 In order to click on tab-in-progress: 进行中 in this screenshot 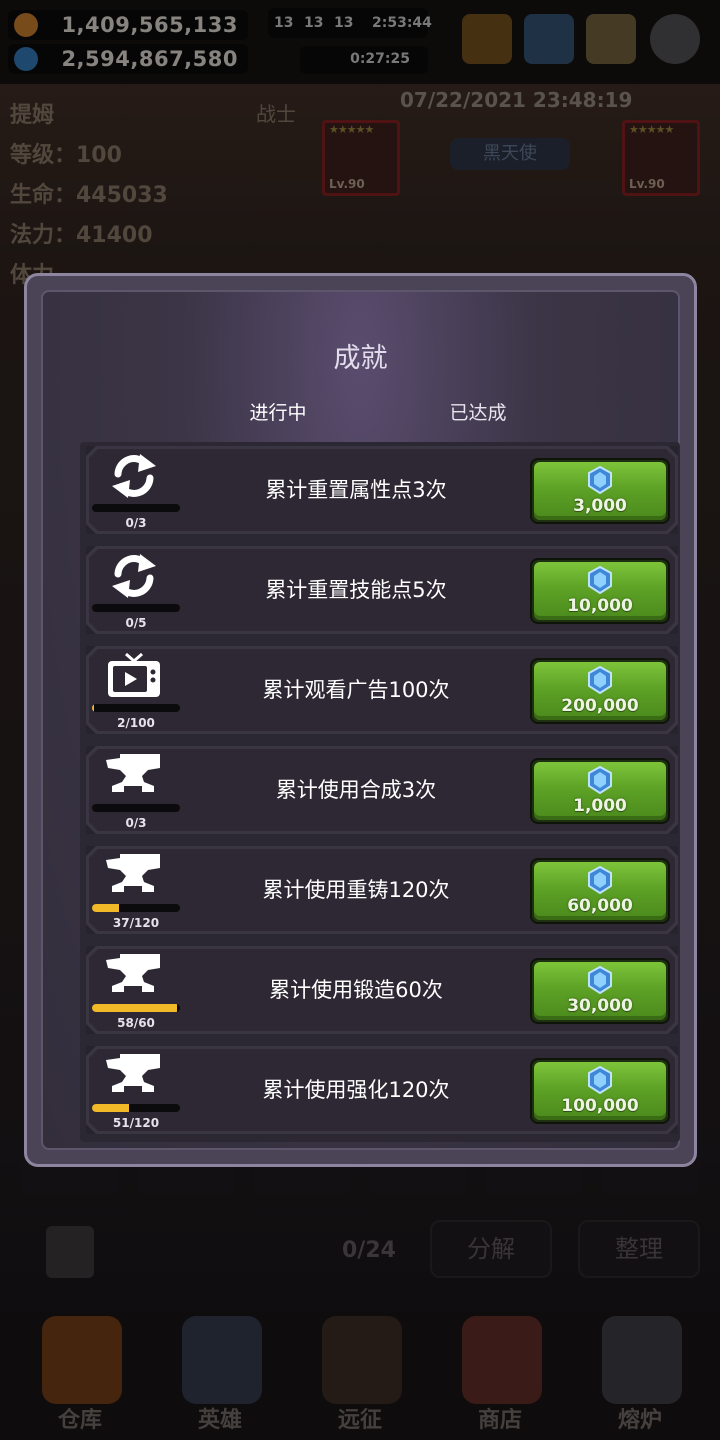, I will do `click(278, 413)`.